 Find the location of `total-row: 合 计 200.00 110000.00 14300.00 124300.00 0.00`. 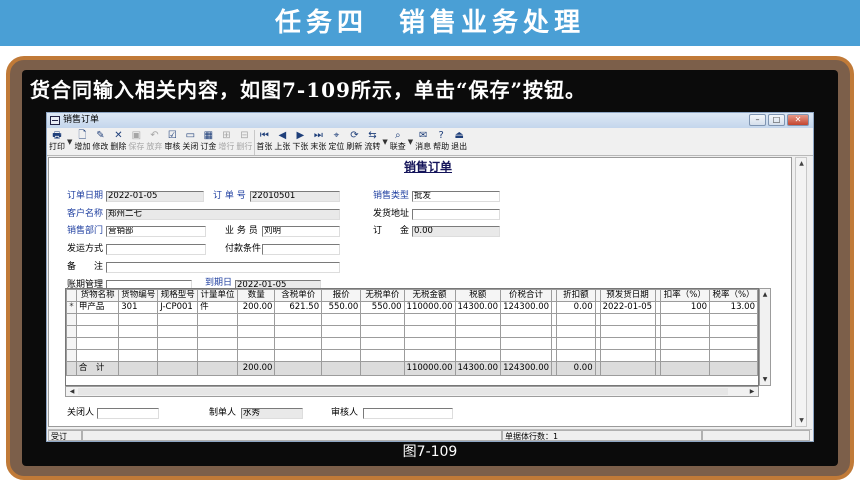

total-row: 合 计 200.00 110000.00 14300.00 124300.00 0.00 is located at coordinates (412, 368).